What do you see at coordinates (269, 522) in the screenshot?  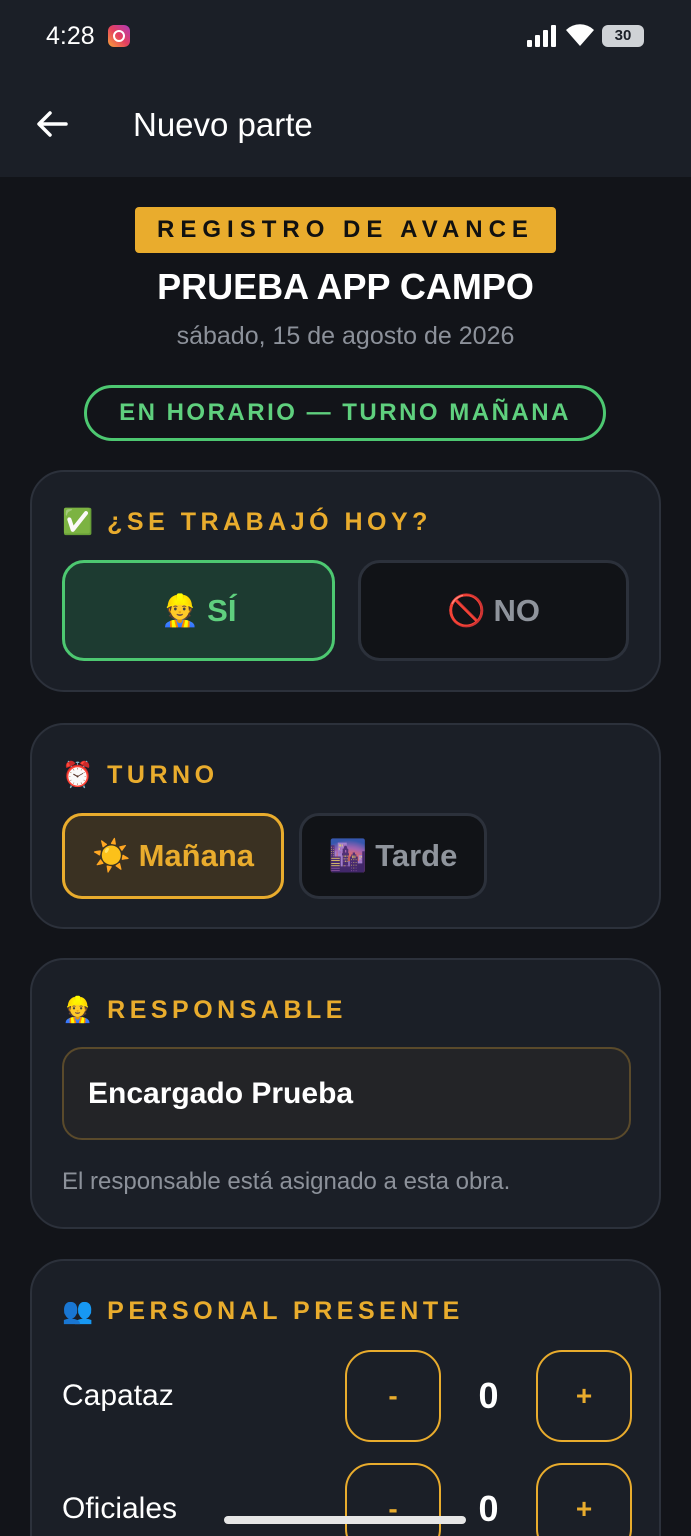 I see `worked-today-title: ¿SE TRABAJÓ HOY?` at bounding box center [269, 522].